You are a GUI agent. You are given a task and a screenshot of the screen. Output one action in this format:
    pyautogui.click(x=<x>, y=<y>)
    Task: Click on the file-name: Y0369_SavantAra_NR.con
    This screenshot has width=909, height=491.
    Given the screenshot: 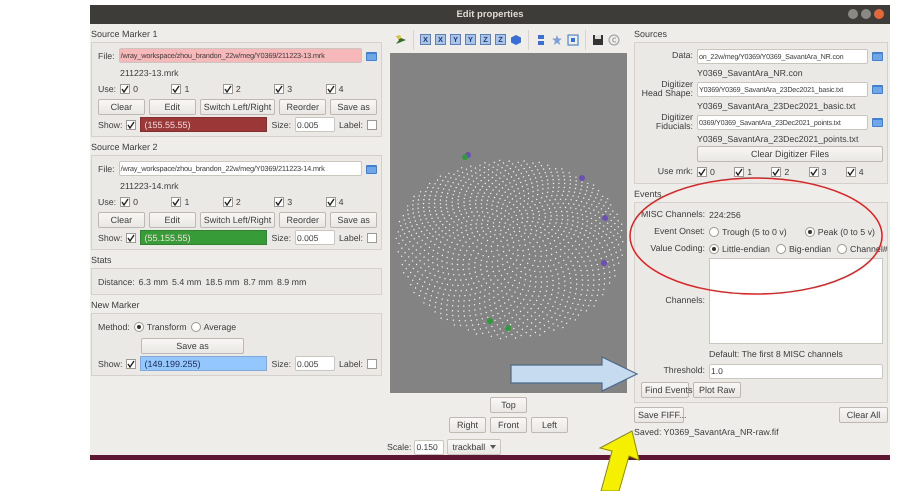 What is the action you would take?
    pyautogui.click(x=750, y=72)
    